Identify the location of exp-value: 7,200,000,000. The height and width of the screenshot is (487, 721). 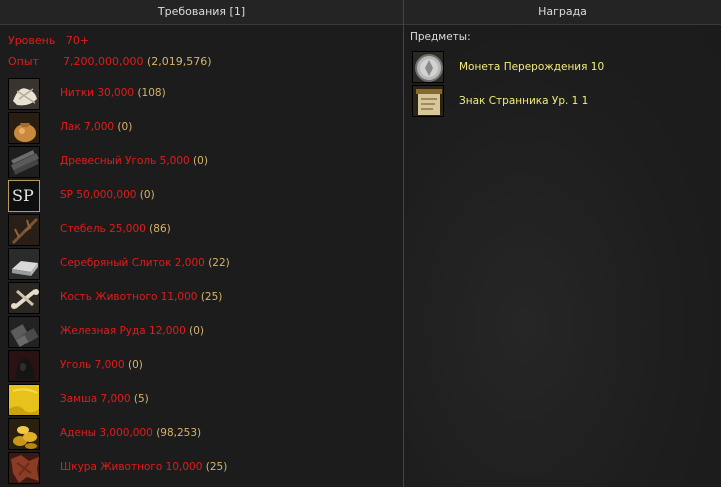
(103, 61).